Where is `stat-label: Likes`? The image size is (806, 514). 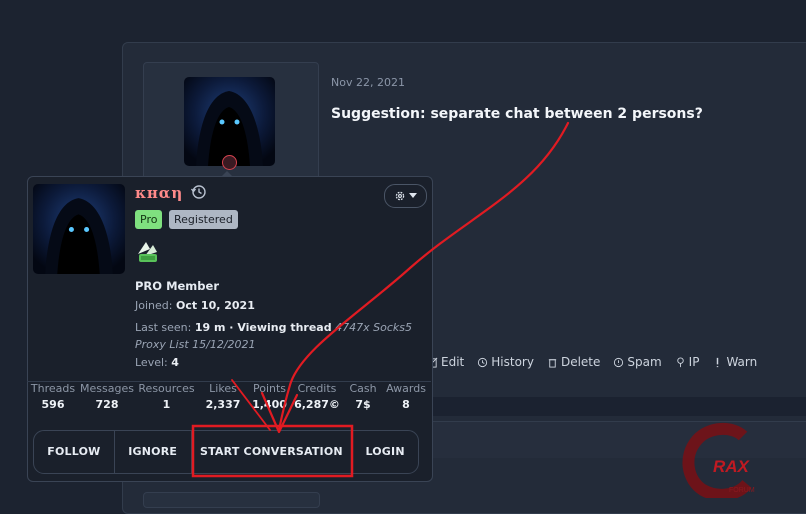 stat-label: Likes is located at coordinates (223, 388).